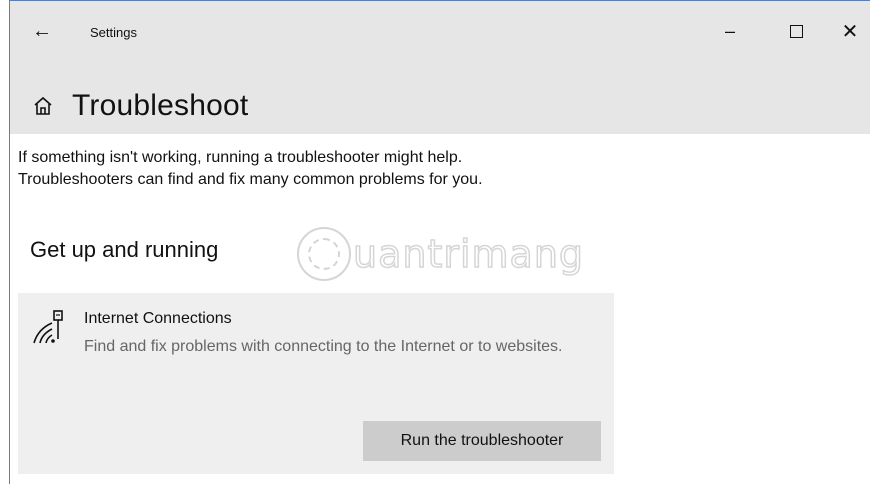 The image size is (870, 484). What do you see at coordinates (158, 318) in the screenshot?
I see `troubleshooter-title: Internet Connections` at bounding box center [158, 318].